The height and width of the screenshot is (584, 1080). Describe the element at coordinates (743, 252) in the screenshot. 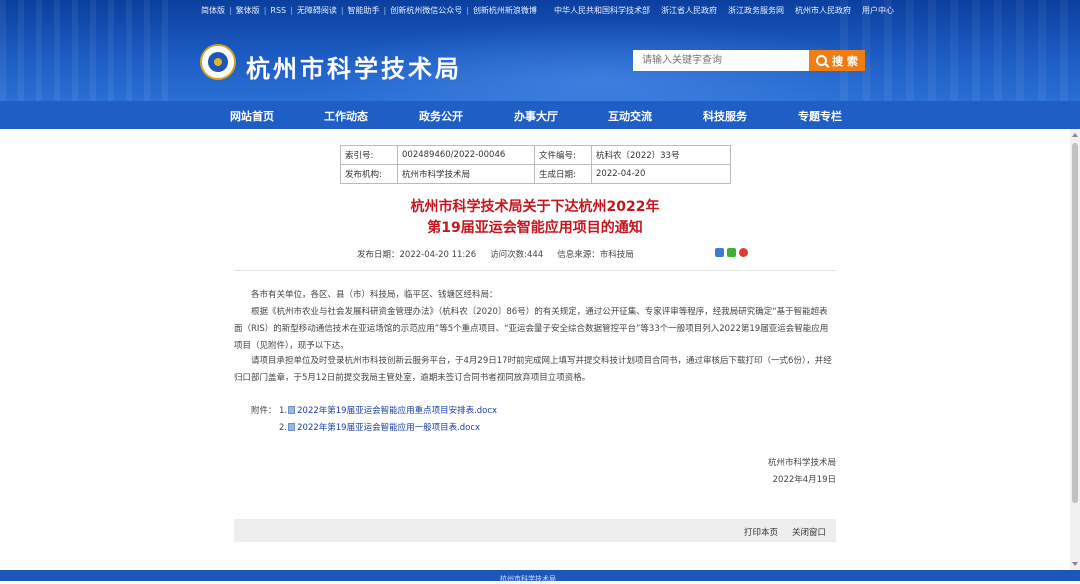

I see `share-weibo-icon` at that location.